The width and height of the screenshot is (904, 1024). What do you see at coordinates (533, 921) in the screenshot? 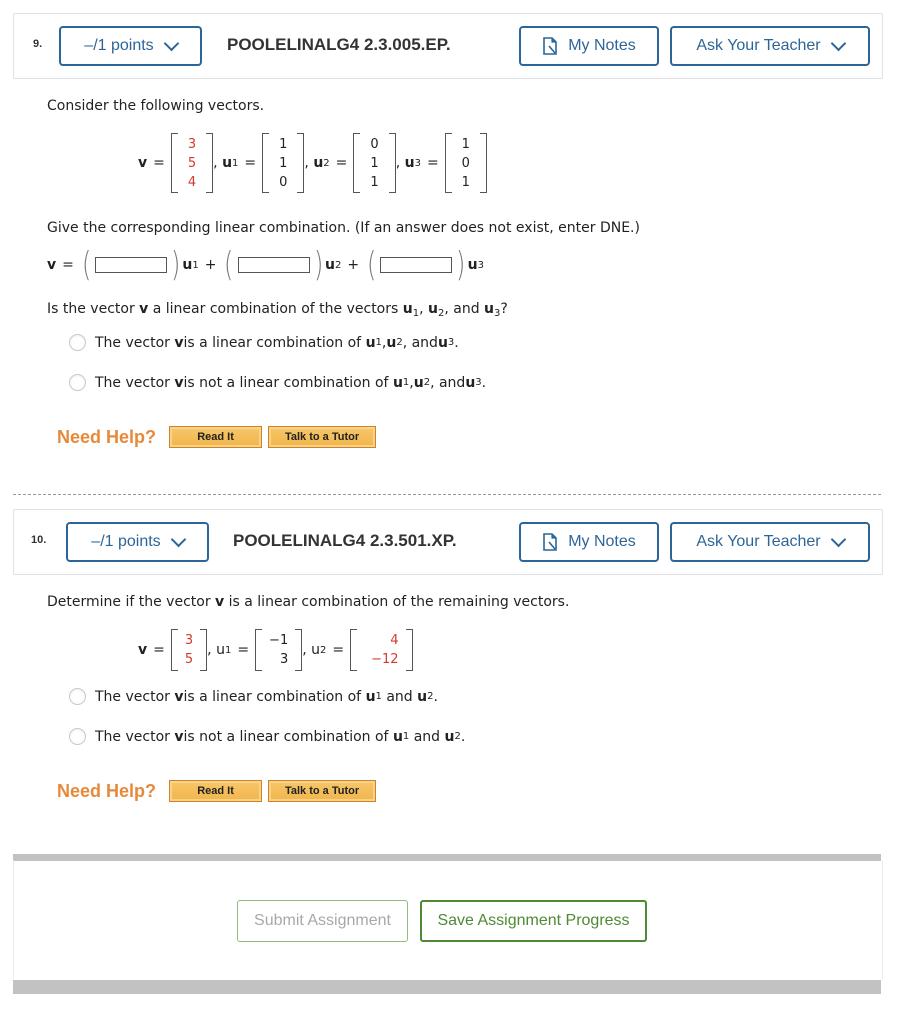
I see `save-progress-button: Save Assignment Progress` at bounding box center [533, 921].